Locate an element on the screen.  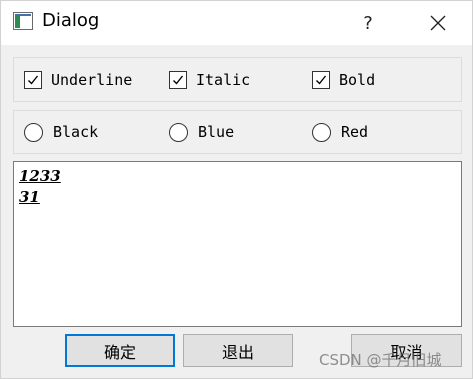
bold-checkbox: Bold is located at coordinates (343, 79).